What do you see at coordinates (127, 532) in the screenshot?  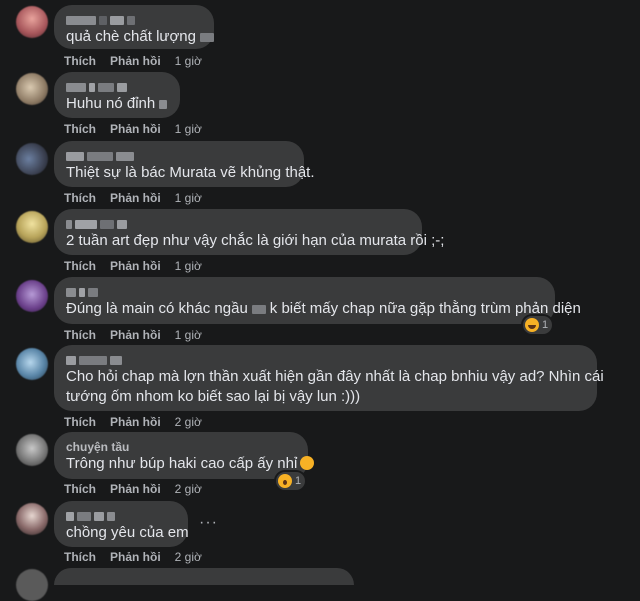 I see `comment-text: chồng yêu của em` at bounding box center [127, 532].